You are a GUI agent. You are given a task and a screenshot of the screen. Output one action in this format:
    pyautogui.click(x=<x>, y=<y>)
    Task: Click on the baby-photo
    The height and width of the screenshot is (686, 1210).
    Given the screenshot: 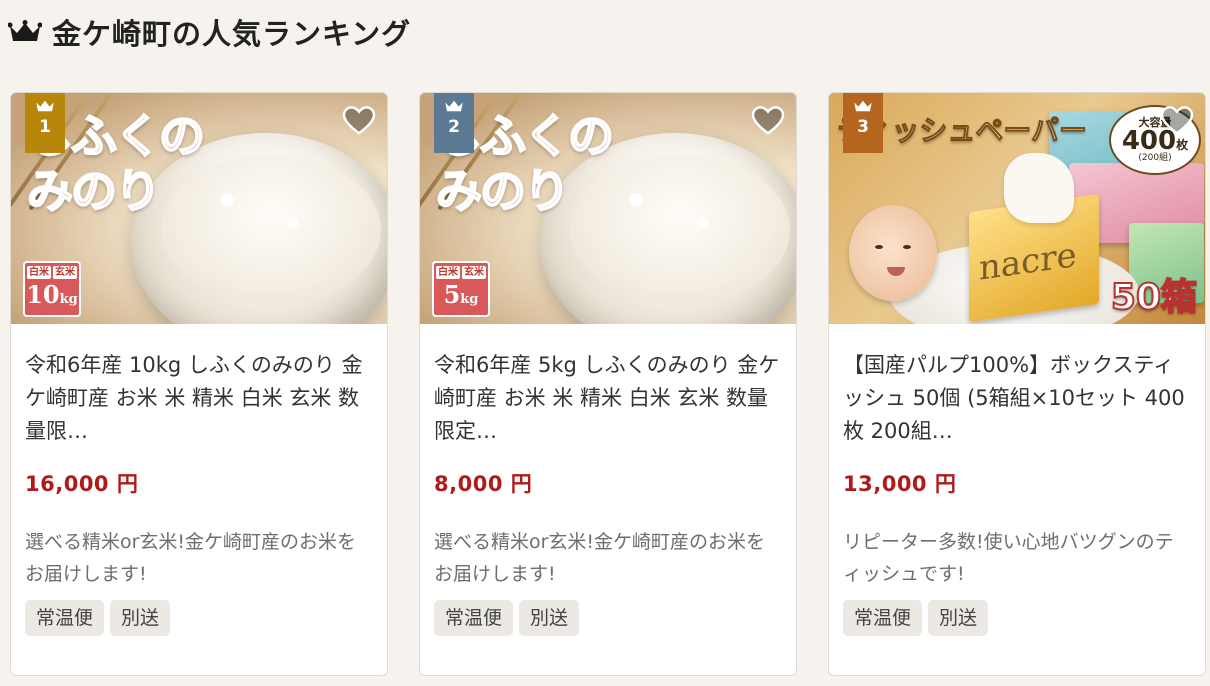 What is the action you would take?
    pyautogui.click(x=893, y=253)
    